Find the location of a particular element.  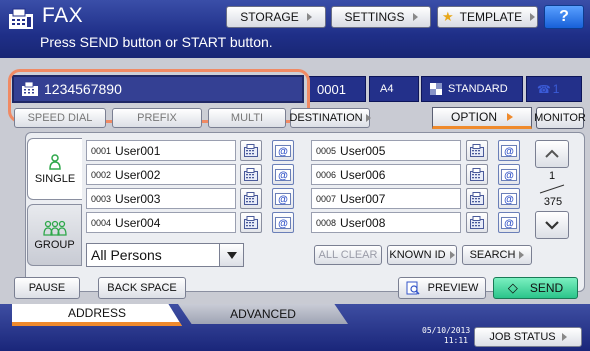

entry-name: User001 is located at coordinates (138, 150).